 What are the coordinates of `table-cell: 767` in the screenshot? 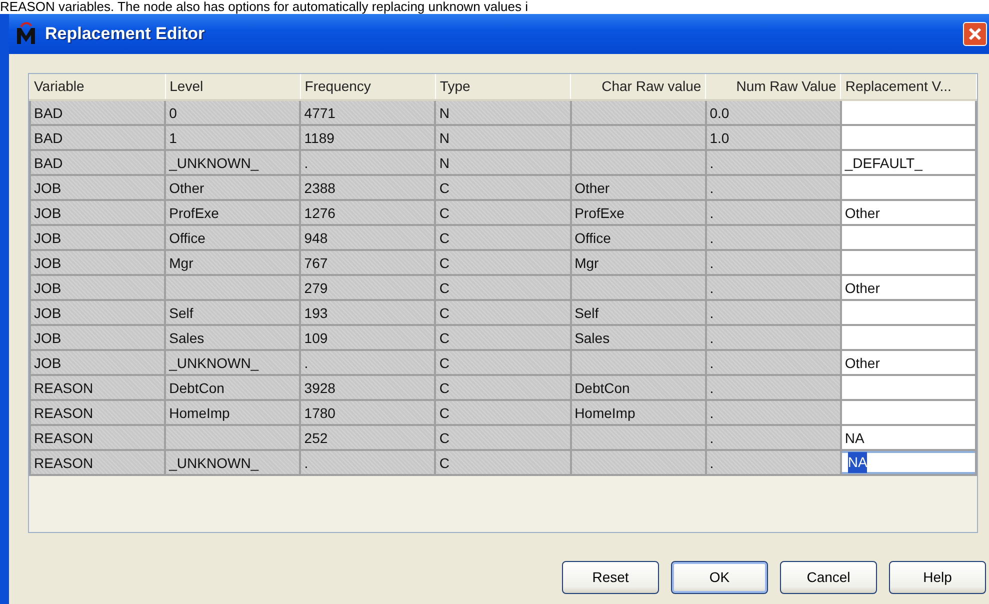 It's located at (368, 262).